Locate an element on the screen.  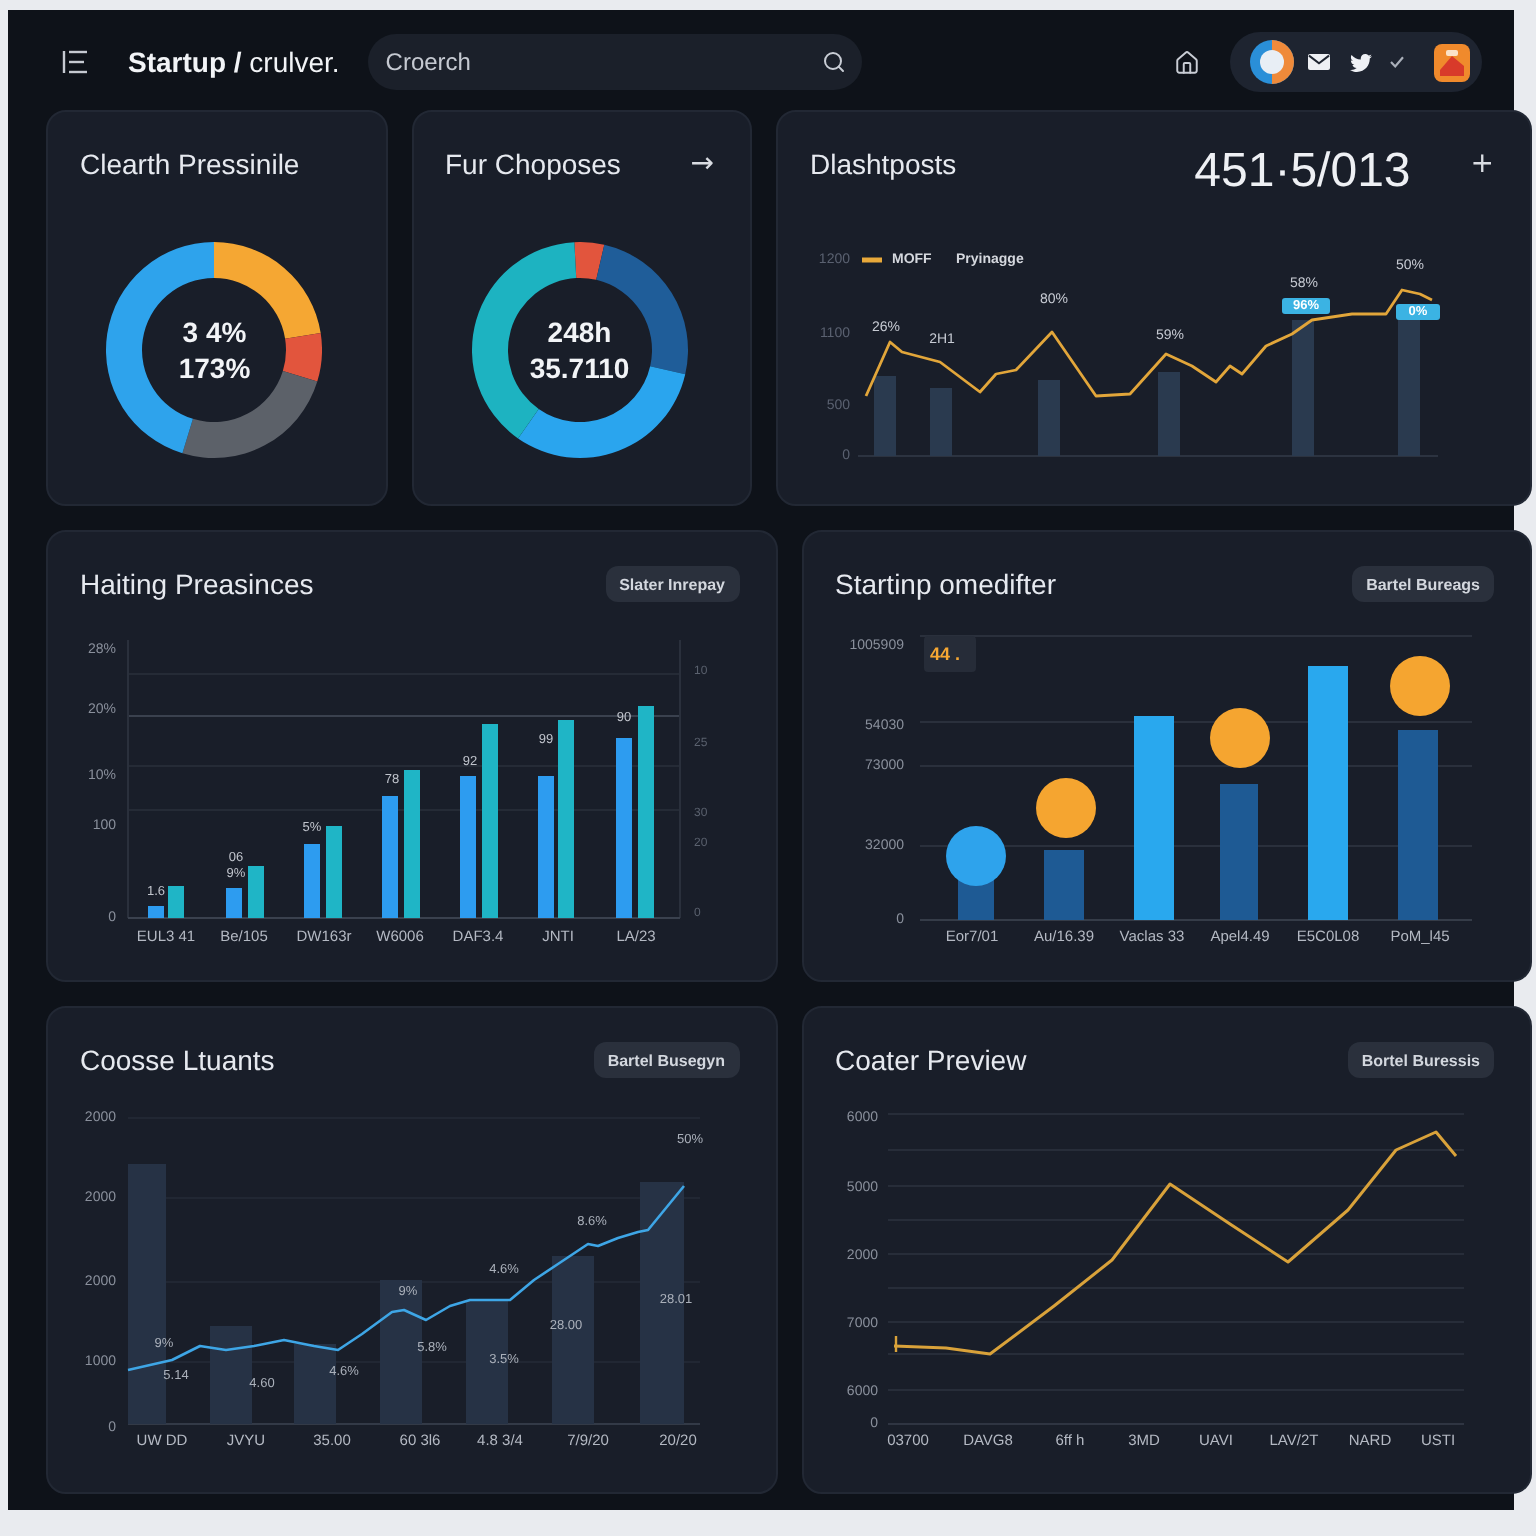
value-callout: 44 . is located at coordinates (949, 654).